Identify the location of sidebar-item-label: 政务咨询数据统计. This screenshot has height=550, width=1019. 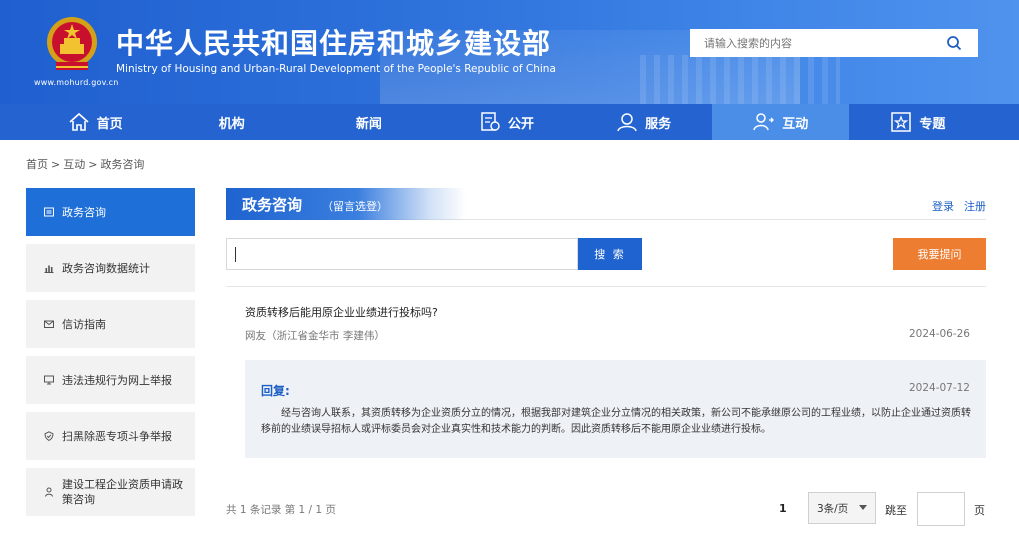
(106, 268).